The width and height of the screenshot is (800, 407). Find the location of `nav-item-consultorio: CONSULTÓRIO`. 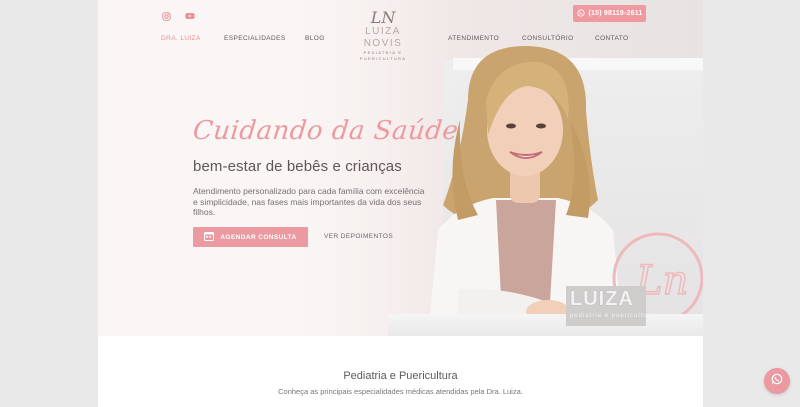

nav-item-consultorio: CONSULTÓRIO is located at coordinates (548, 38).